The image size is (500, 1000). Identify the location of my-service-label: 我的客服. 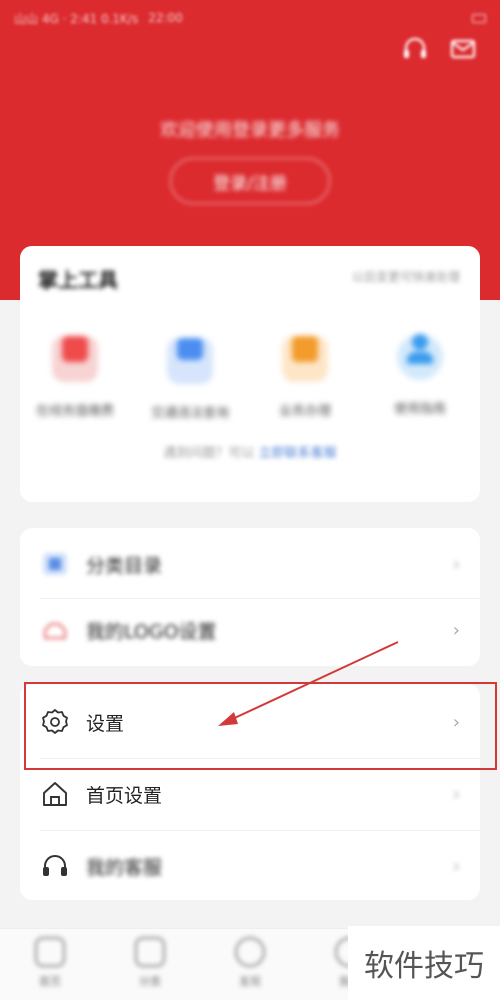
(124, 867).